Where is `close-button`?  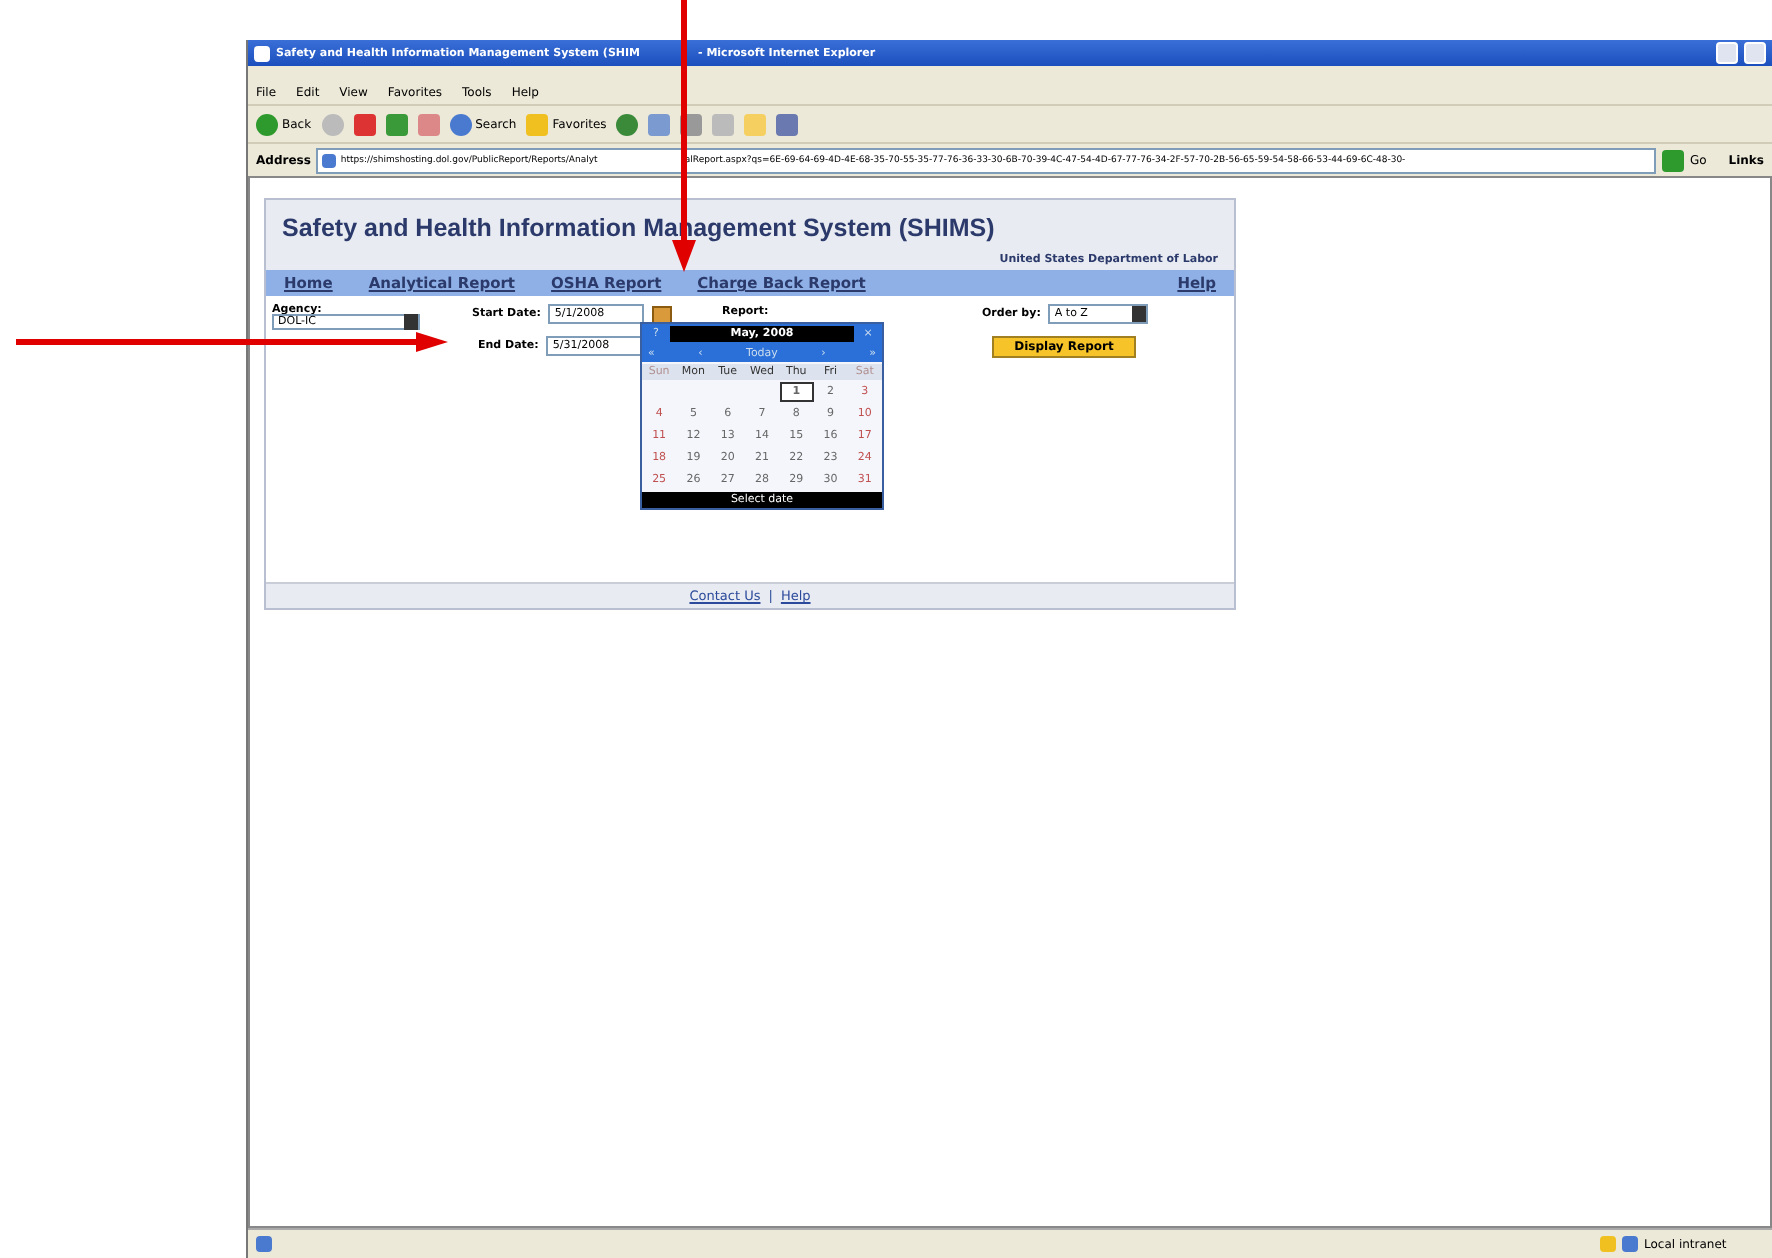
close-button is located at coordinates (1755, 53).